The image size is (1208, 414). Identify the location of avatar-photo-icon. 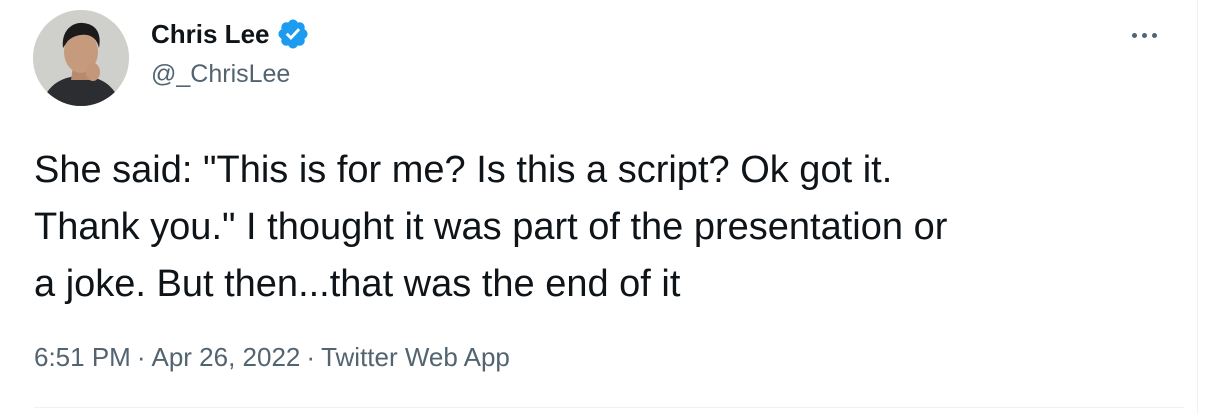
(81, 58).